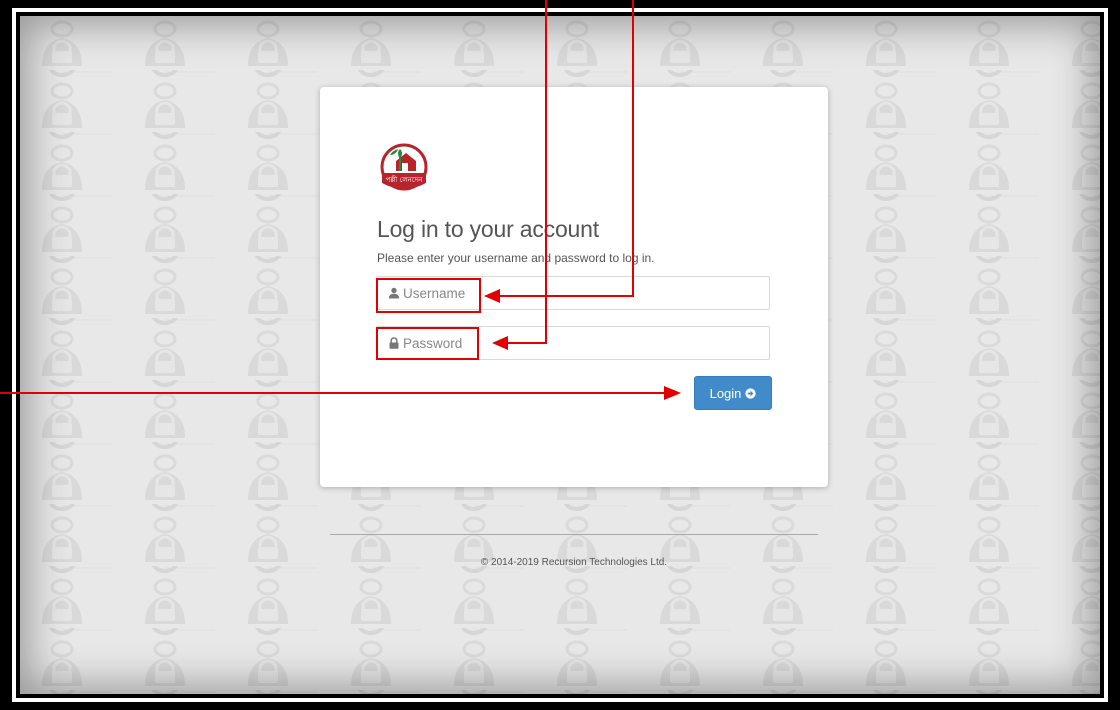 The width and height of the screenshot is (1120, 710). Describe the element at coordinates (427, 343) in the screenshot. I see `password-annotation-box` at that location.